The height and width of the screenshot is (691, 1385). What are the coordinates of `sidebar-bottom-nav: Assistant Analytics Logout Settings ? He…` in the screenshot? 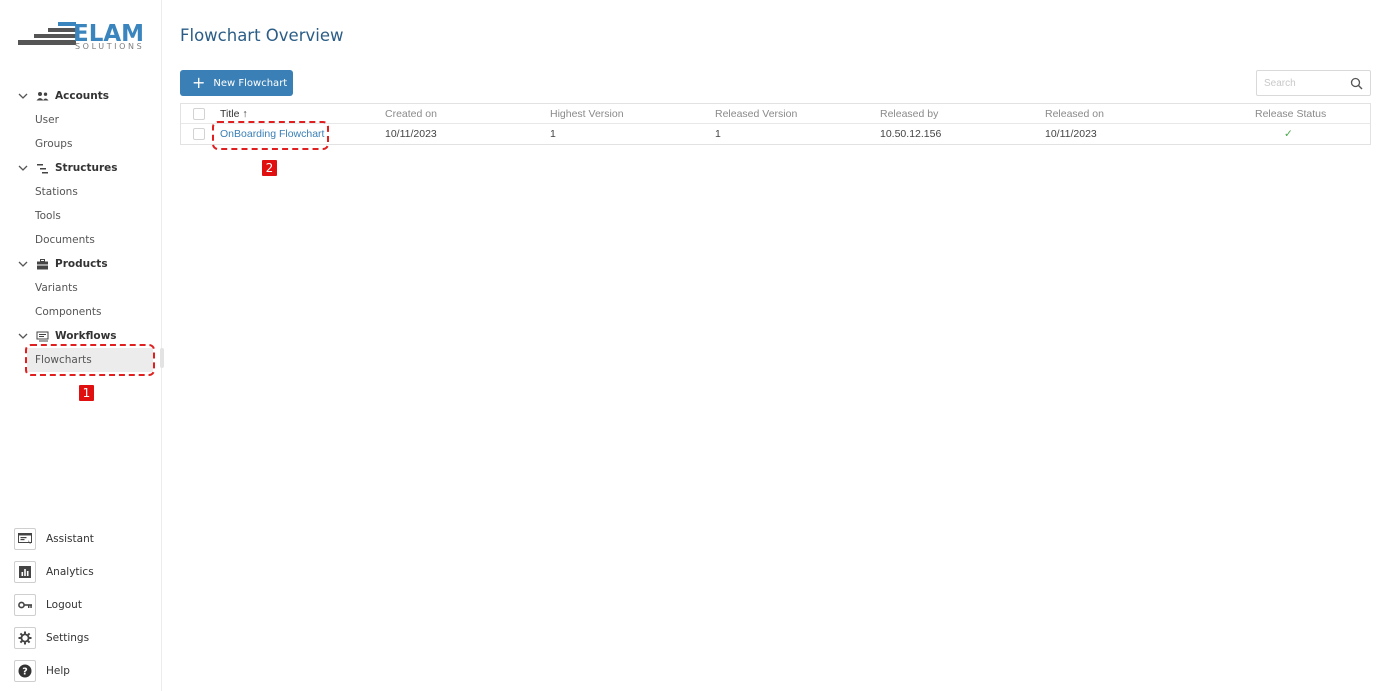 It's located at (54, 604).